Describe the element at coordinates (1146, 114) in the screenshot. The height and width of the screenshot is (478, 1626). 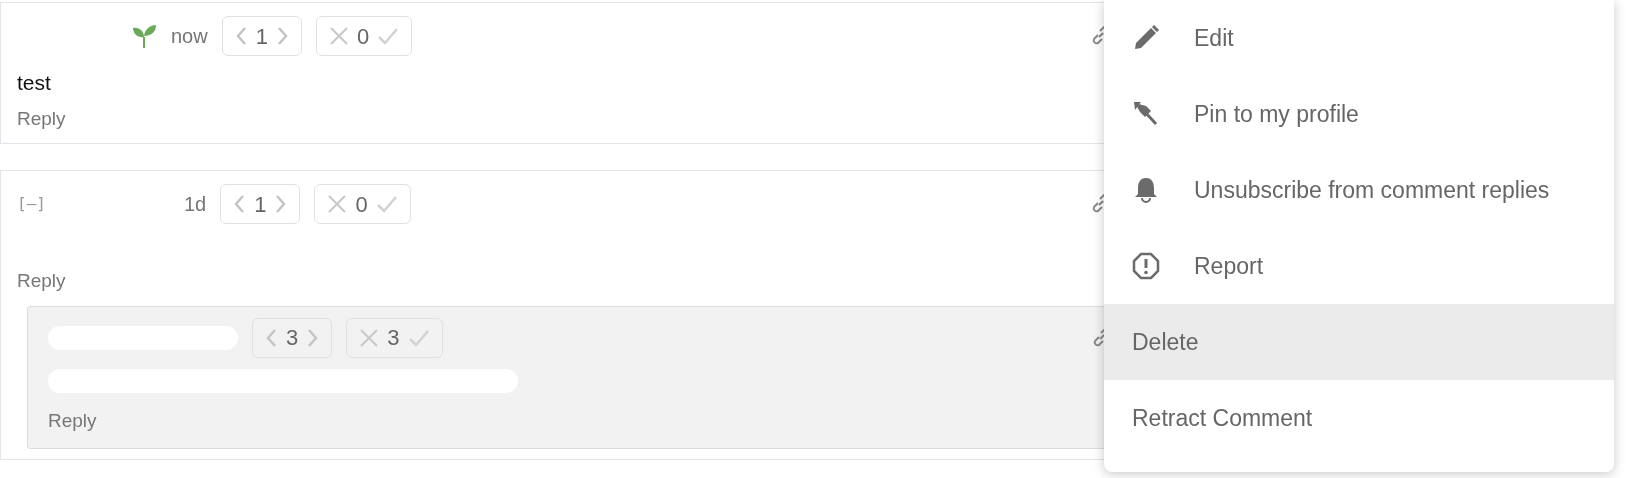
I see `pin-icon` at that location.